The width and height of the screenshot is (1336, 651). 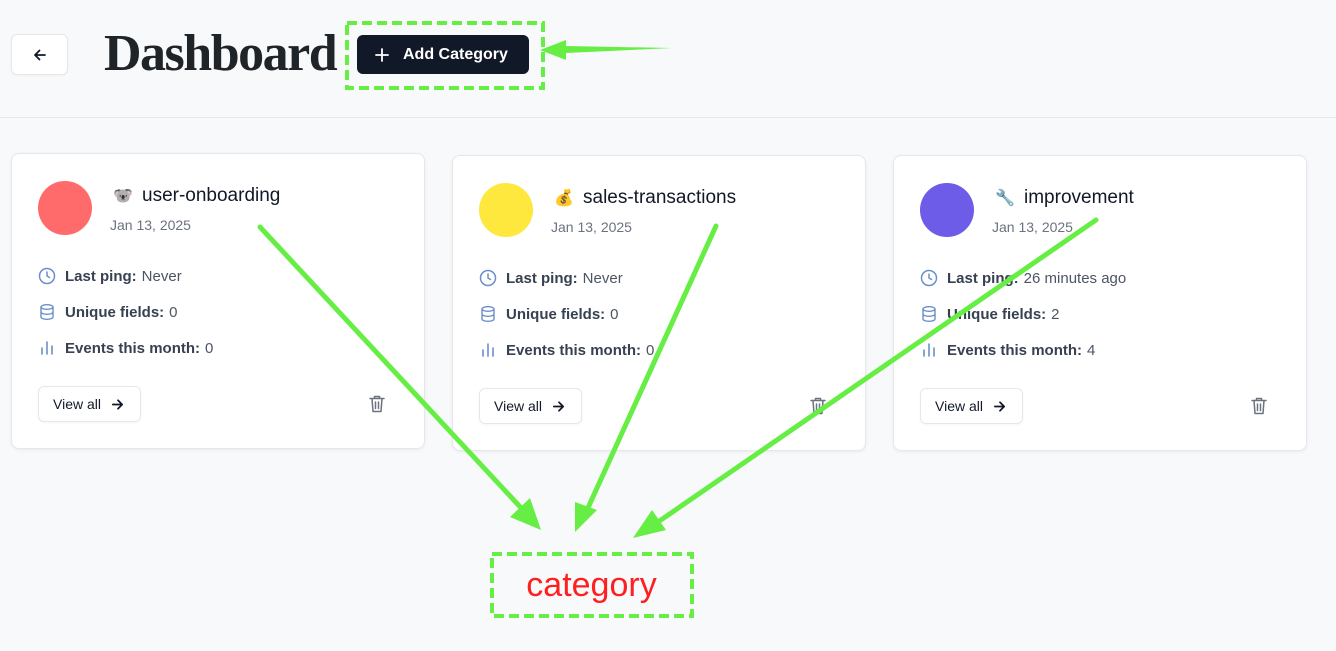 I want to click on unique-fields-stat: Unique fields: 2, so click(x=990, y=314).